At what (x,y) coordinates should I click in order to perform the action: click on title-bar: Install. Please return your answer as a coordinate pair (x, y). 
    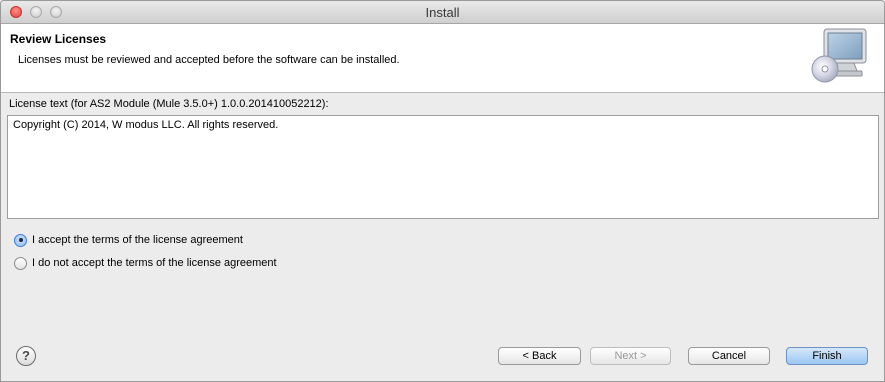
    Looking at the image, I should click on (442, 12).